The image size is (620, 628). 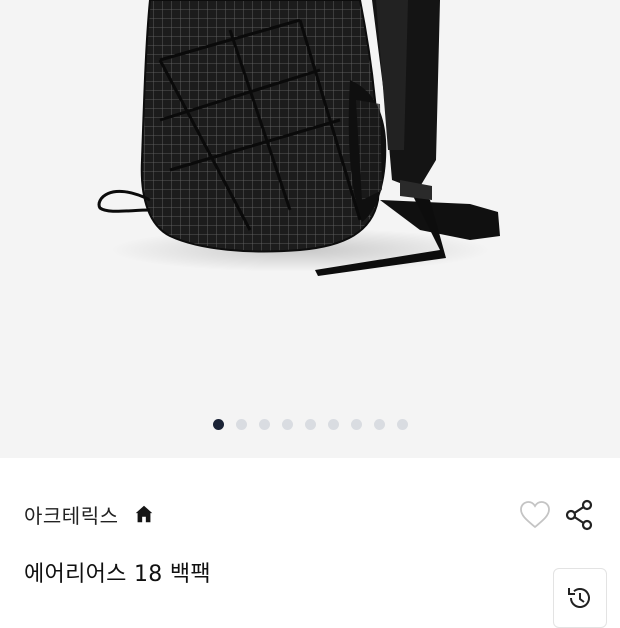 What do you see at coordinates (535, 515) in the screenshot?
I see `heart-icon` at bounding box center [535, 515].